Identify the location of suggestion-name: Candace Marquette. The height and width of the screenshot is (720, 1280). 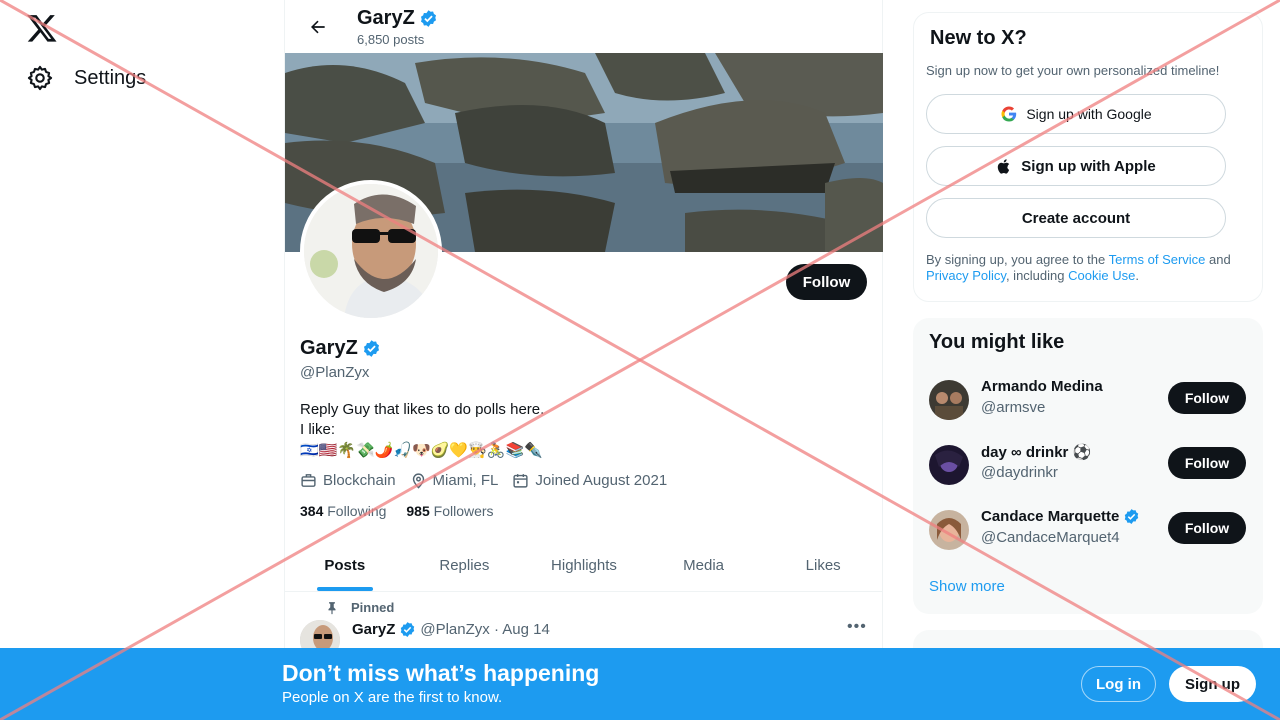
(1060, 516).